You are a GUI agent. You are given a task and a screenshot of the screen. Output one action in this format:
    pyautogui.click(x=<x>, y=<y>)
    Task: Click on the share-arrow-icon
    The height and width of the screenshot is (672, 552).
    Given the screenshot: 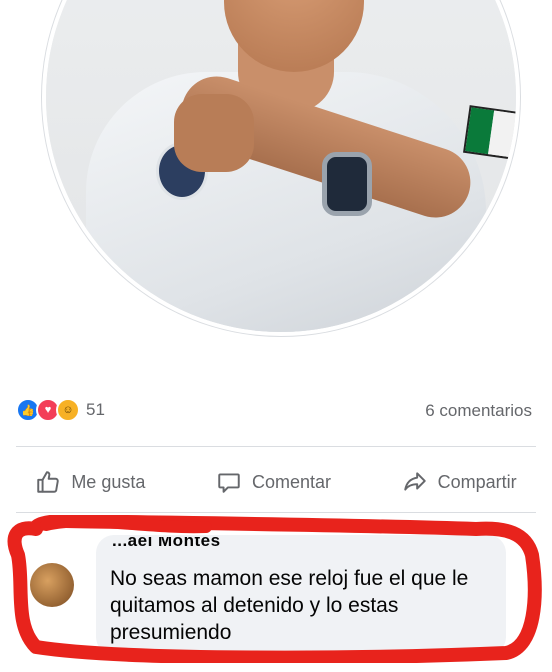 What is the action you would take?
    pyautogui.click(x=414, y=481)
    